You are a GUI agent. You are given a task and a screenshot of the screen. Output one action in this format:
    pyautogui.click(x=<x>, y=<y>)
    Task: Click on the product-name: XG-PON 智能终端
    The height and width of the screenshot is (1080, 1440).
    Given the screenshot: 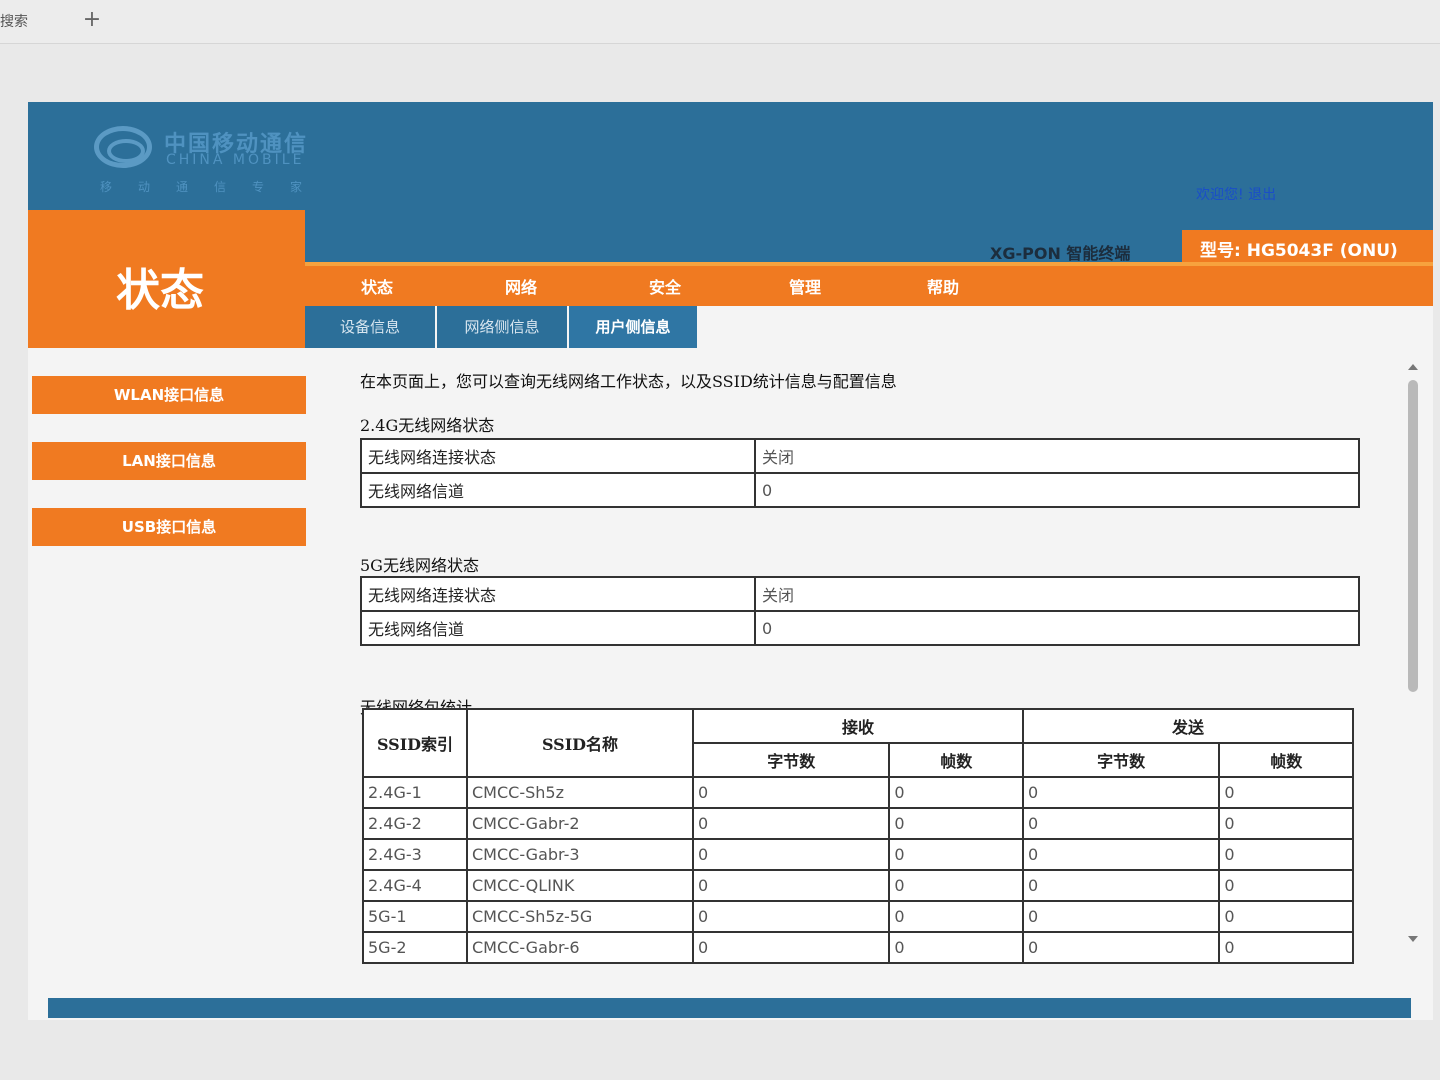 What is the action you would take?
    pyautogui.click(x=1060, y=253)
    